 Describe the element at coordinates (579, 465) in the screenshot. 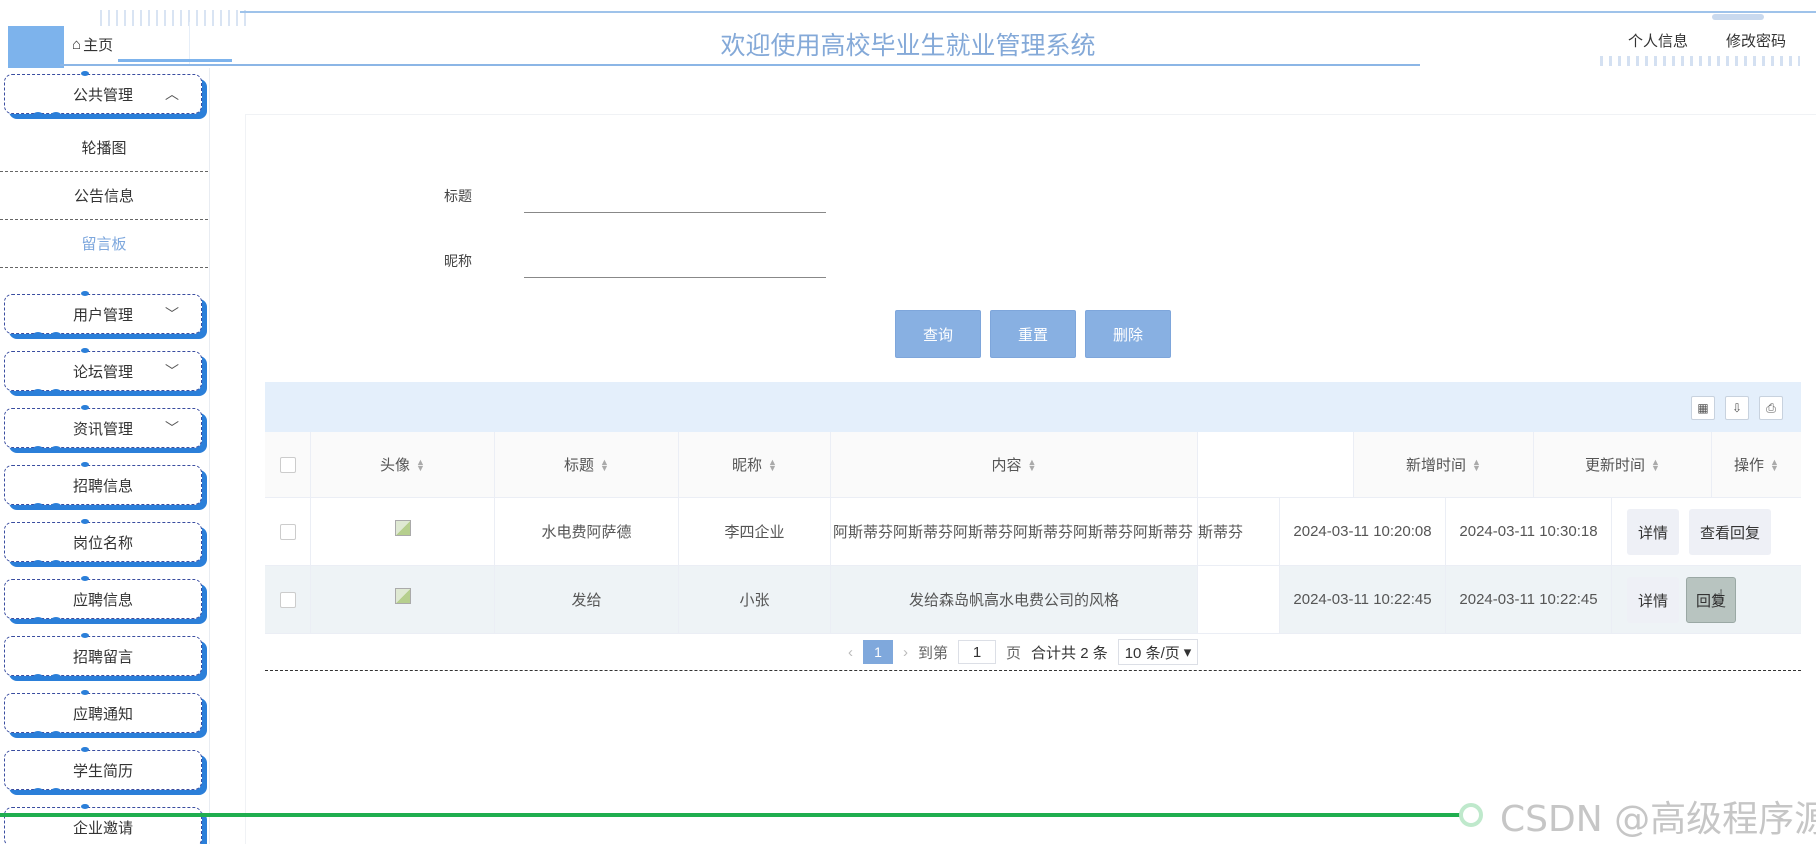

I see `col-label: 标题` at that location.